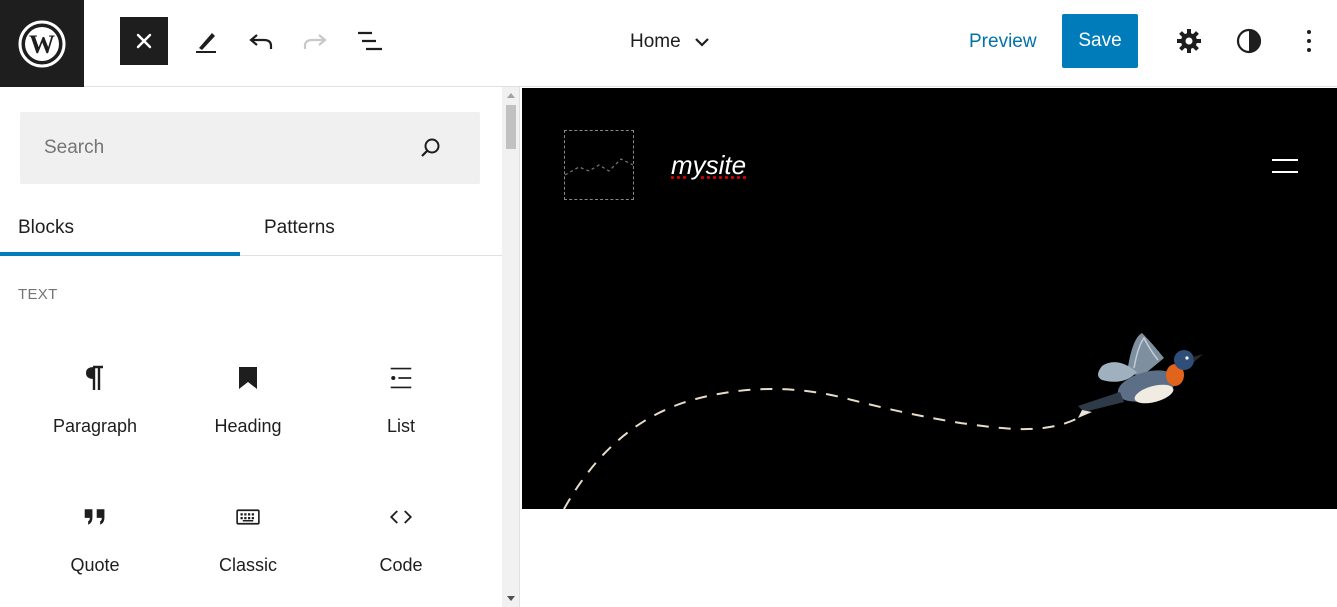 This screenshot has width=1337, height=607. What do you see at coordinates (430, 148) in the screenshot?
I see `search-icon` at bounding box center [430, 148].